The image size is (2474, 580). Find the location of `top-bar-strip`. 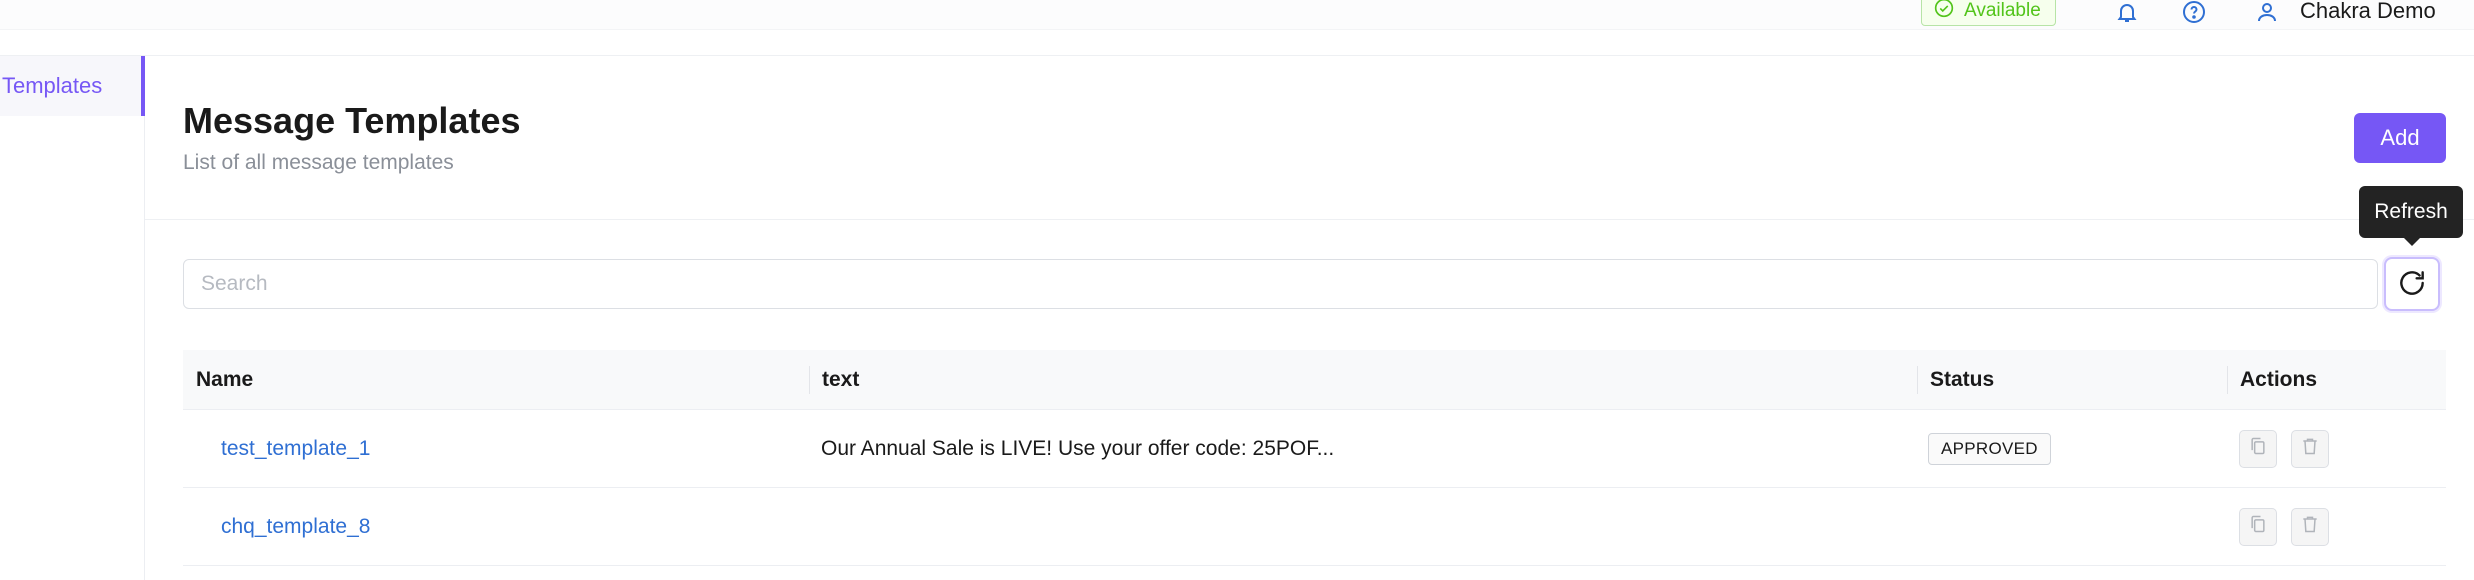

top-bar-strip is located at coordinates (1237, 15).